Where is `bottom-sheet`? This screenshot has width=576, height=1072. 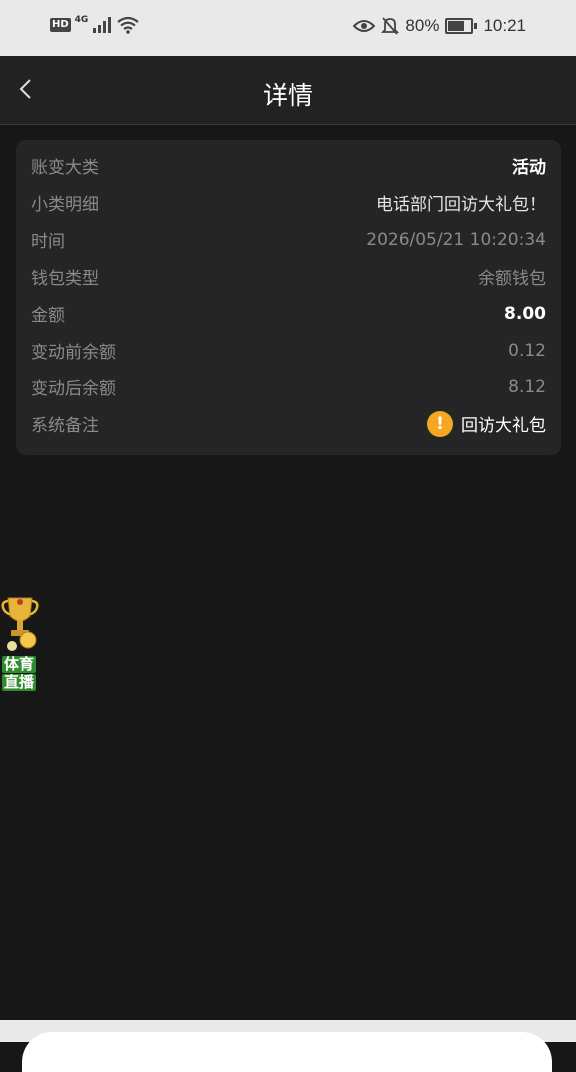 bottom-sheet is located at coordinates (287, 1052).